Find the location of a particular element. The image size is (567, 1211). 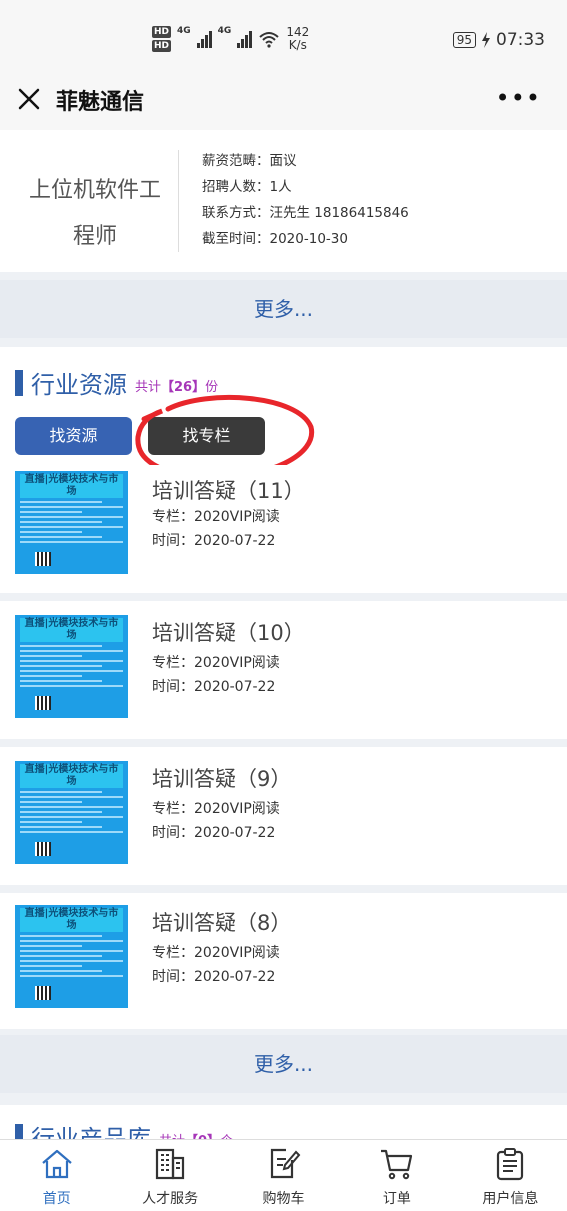

charging-icon is located at coordinates (486, 40).